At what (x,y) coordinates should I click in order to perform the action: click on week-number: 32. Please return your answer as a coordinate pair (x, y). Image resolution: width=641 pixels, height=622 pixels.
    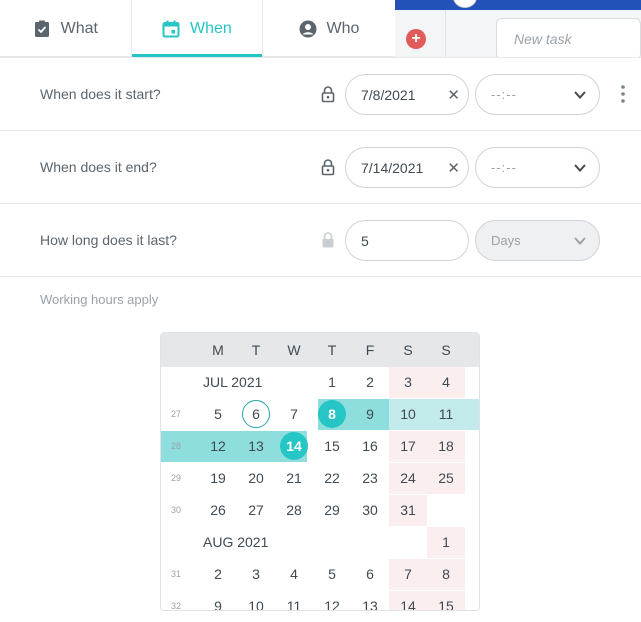
    Looking at the image, I should click on (175, 606).